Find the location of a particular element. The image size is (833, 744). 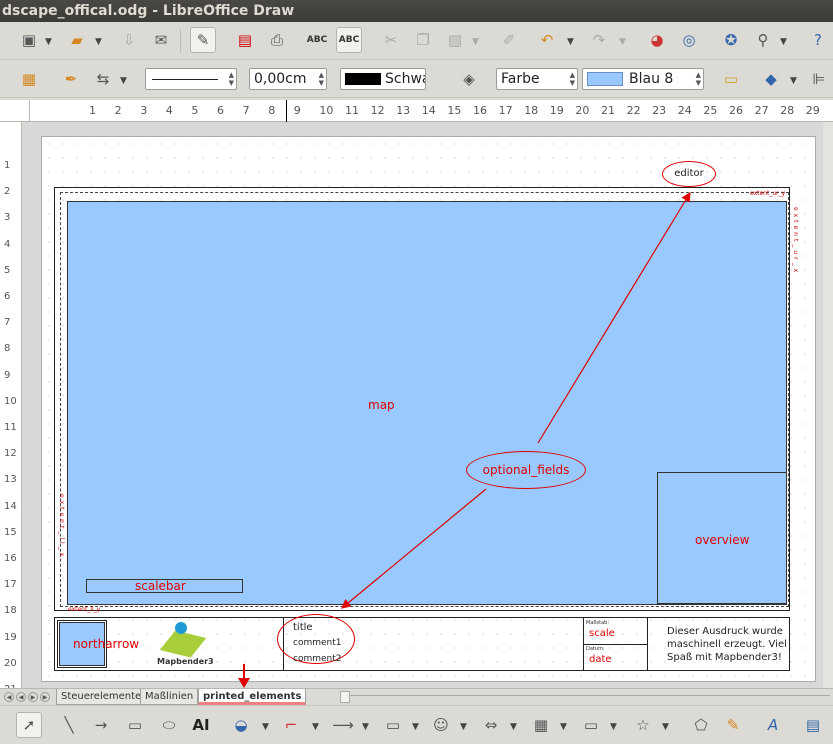

open-folder-icon: ▰ is located at coordinates (77, 40).